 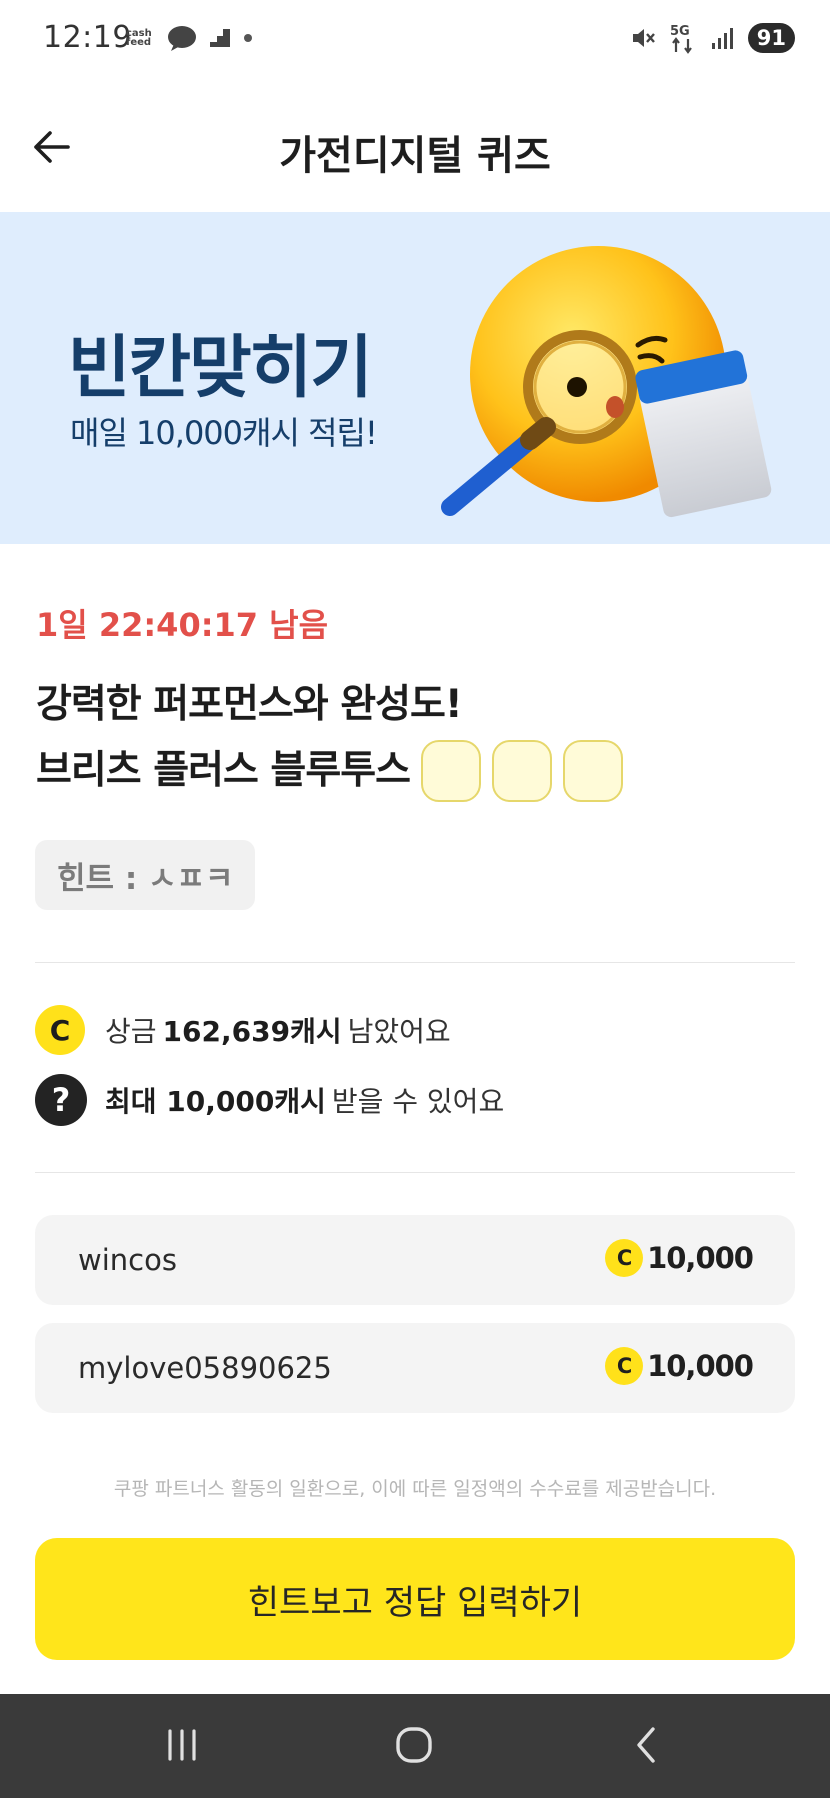 I want to click on system-status: 5G 91, so click(x=712, y=38).